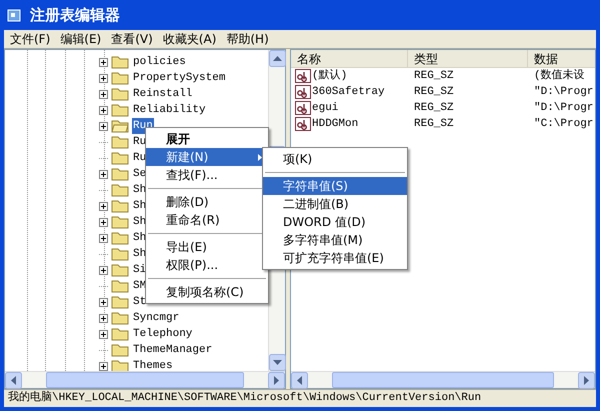  Describe the element at coordinates (348, 92) in the screenshot. I see `table-cell-text: 360Safetray` at that location.